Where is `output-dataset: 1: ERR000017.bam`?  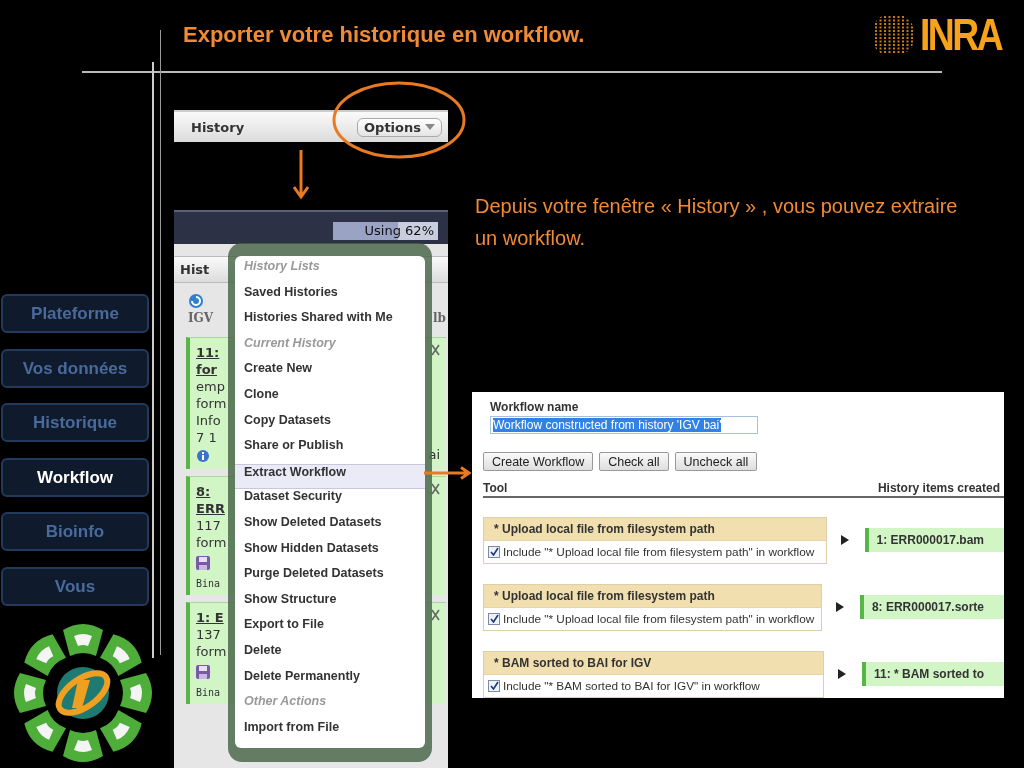
output-dataset: 1: ERR000017.bam is located at coordinates (934, 540).